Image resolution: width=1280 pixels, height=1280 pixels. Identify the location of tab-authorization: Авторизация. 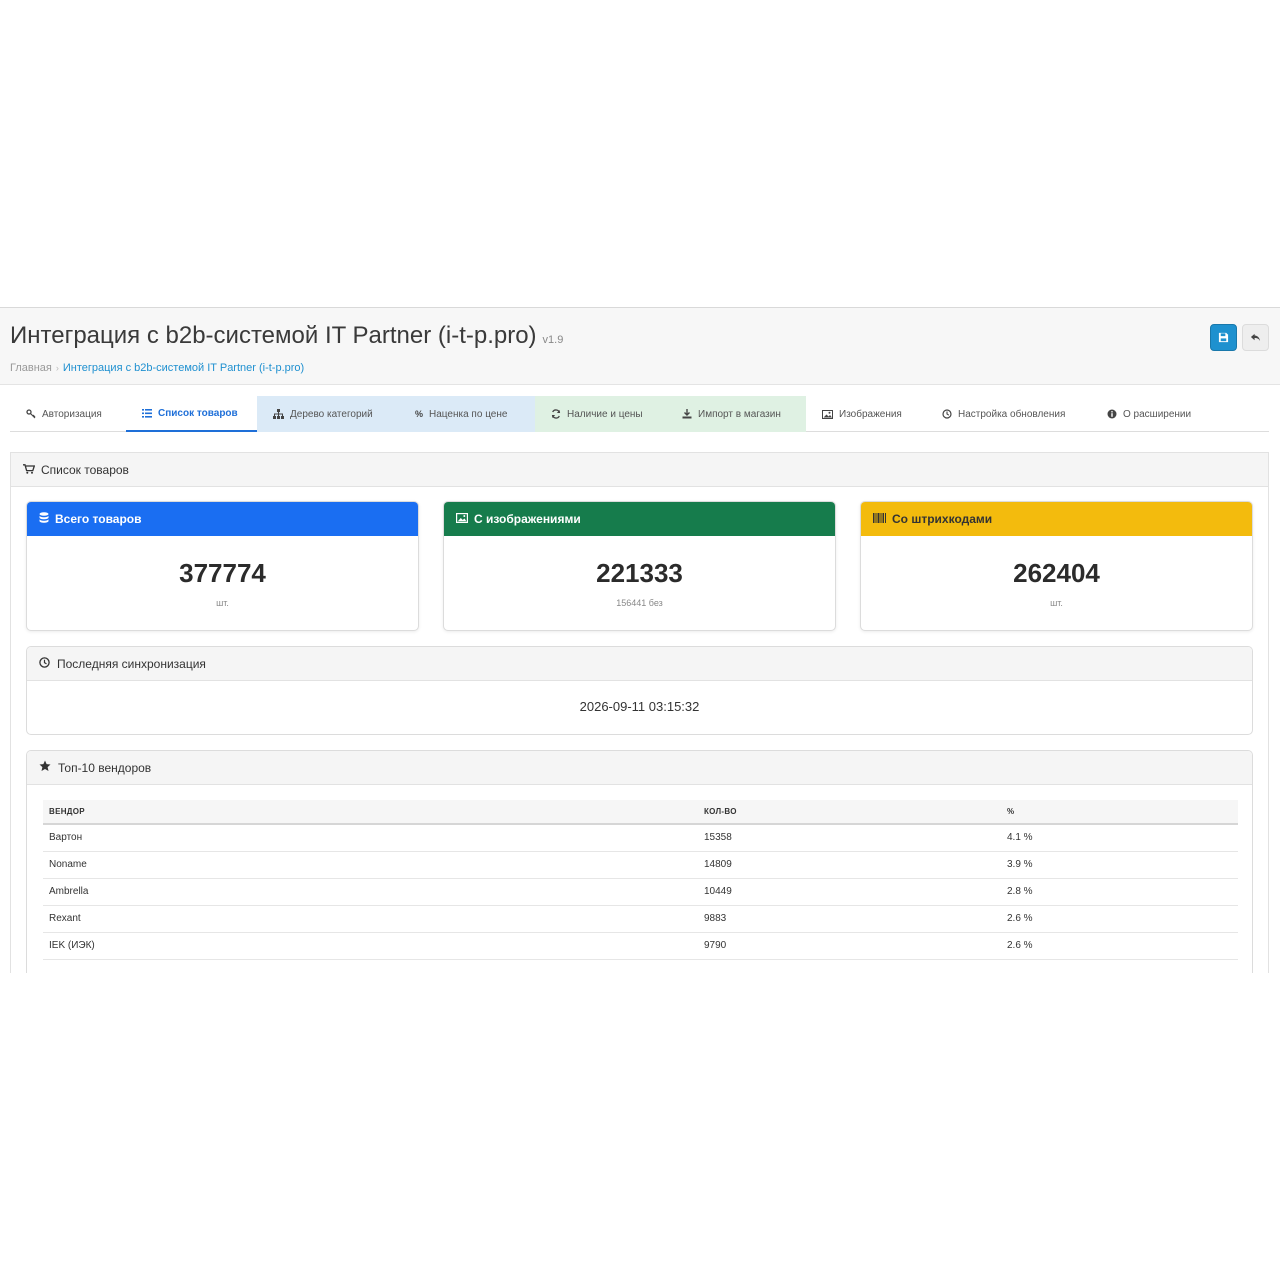
(68, 414).